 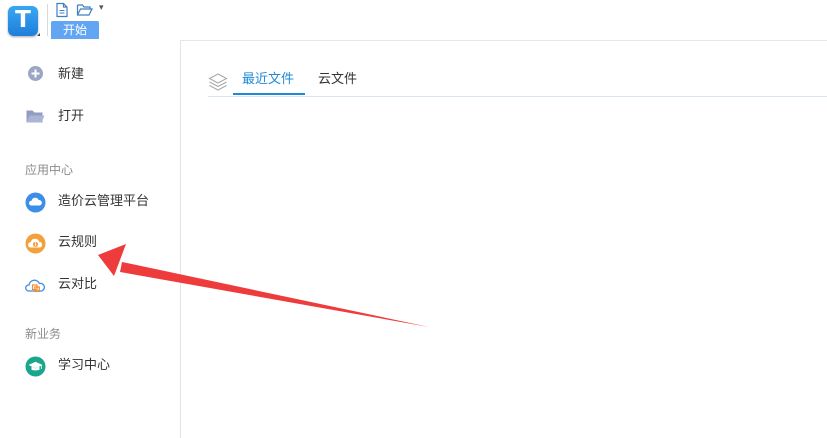 What do you see at coordinates (517, 80) in the screenshot?
I see `file-tabs: 最近文件 云文件` at bounding box center [517, 80].